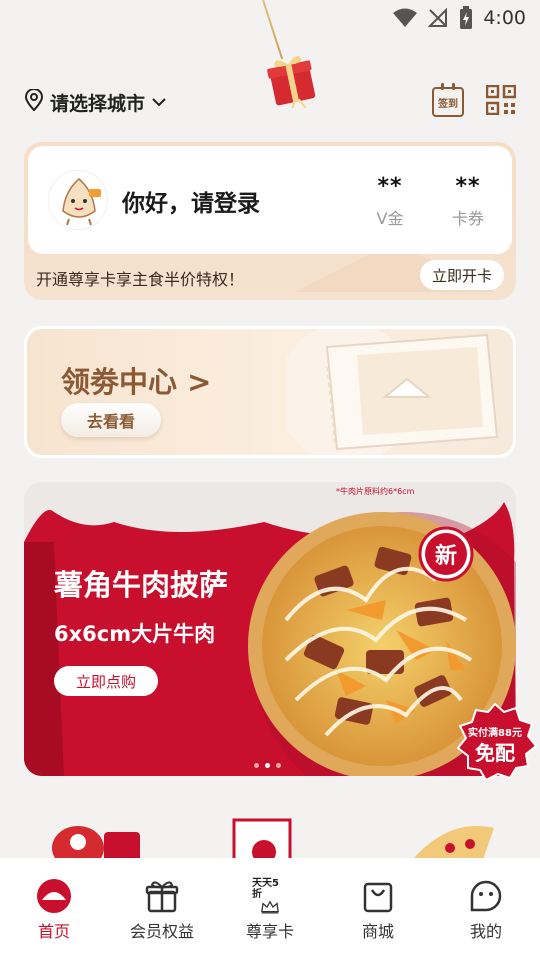  I want to click on chevron-down-icon, so click(159, 102).